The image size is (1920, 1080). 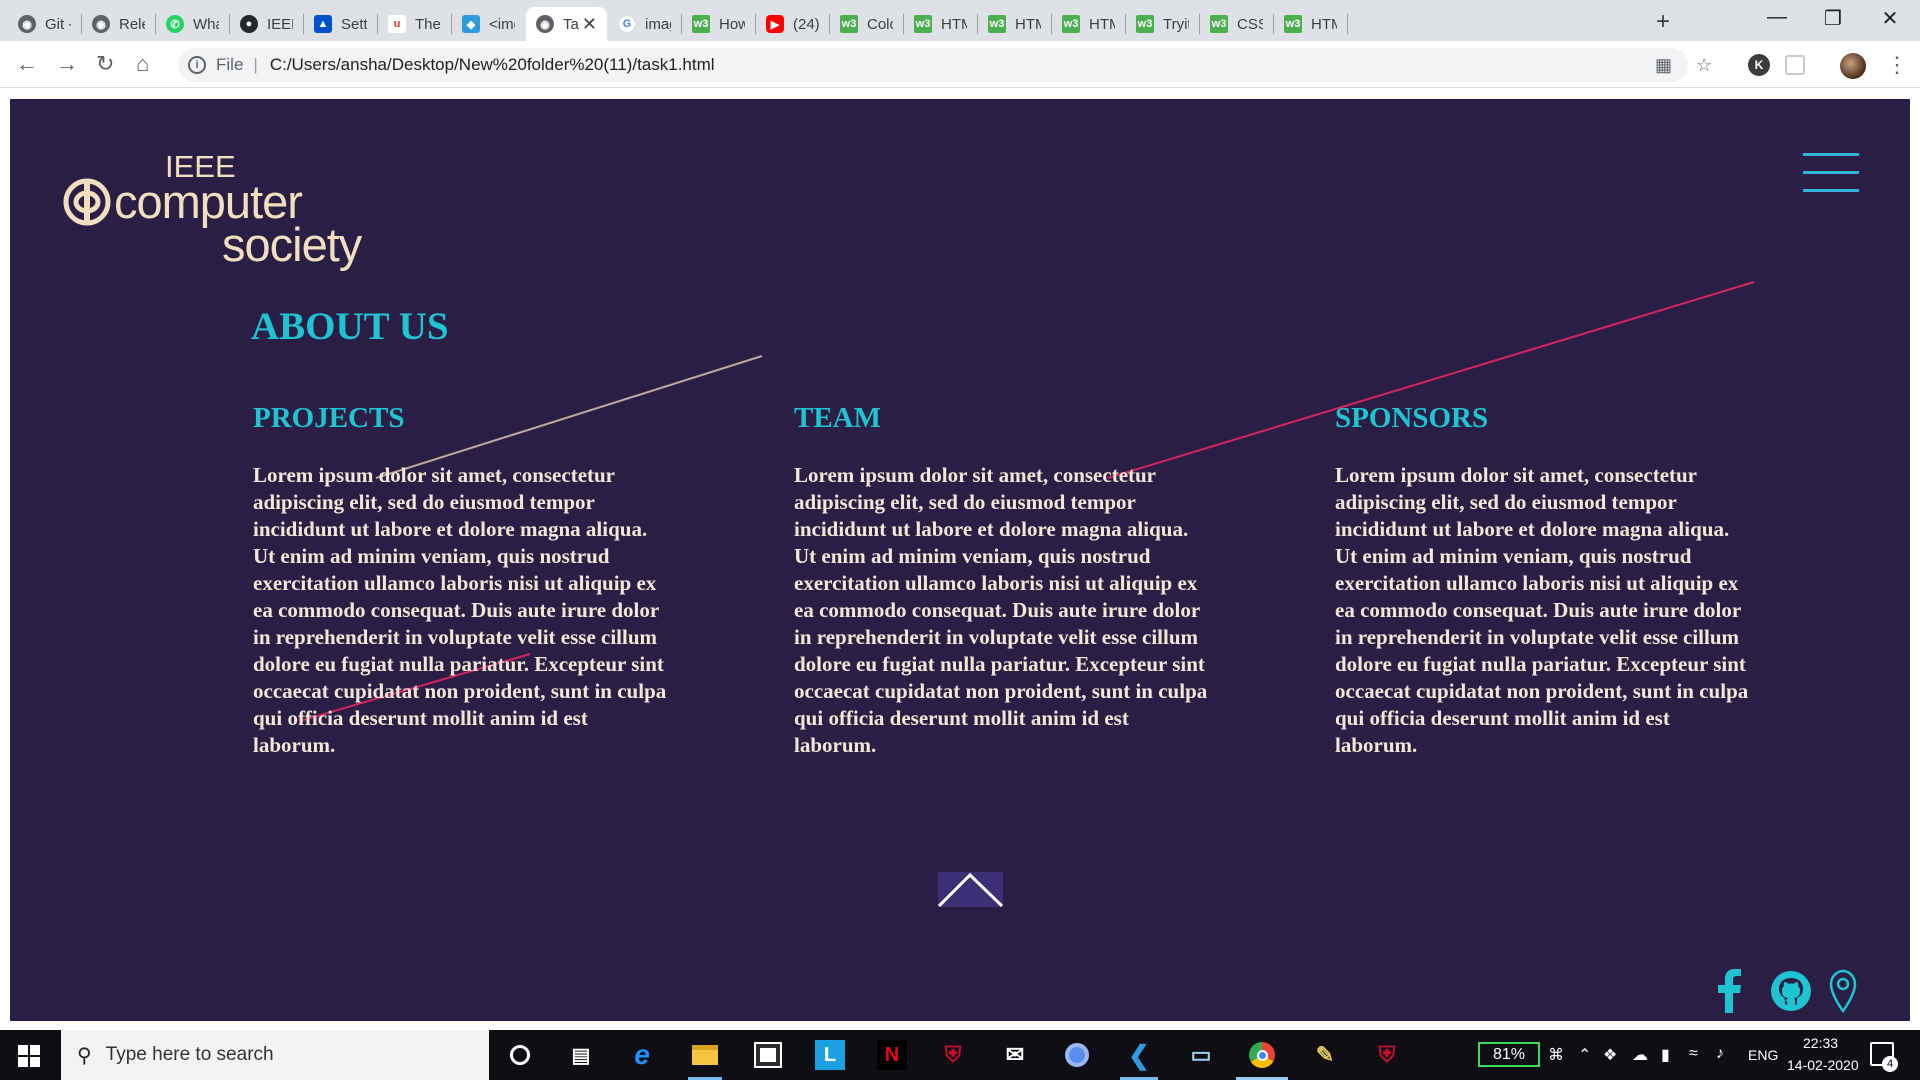 What do you see at coordinates (775, 24) in the screenshot?
I see `youtube-icon: ▶` at bounding box center [775, 24].